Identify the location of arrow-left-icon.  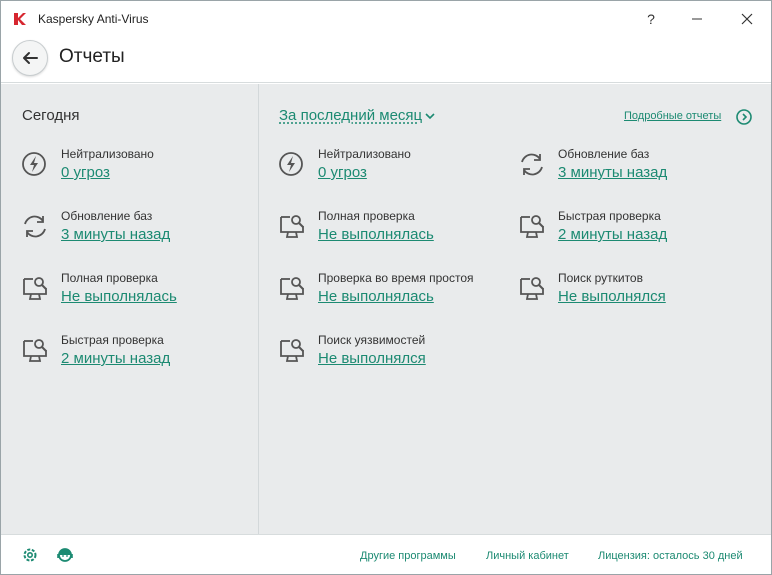
(30, 58).